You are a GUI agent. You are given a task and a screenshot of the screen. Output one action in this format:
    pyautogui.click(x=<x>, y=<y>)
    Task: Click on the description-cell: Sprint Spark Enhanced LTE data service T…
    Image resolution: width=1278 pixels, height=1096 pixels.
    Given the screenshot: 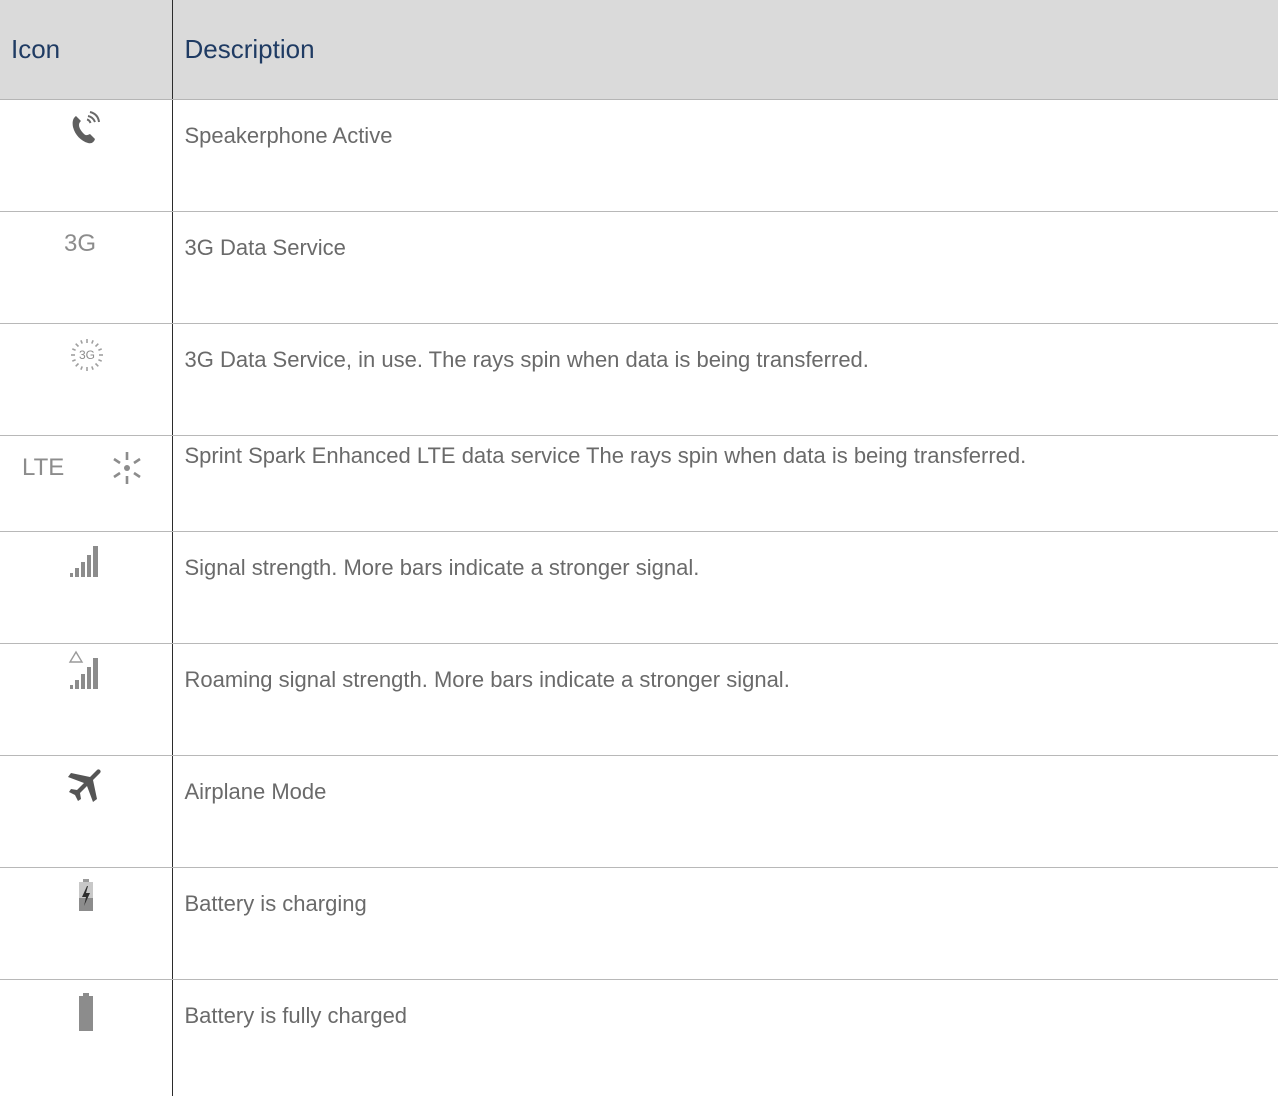 What is the action you would take?
    pyautogui.click(x=725, y=484)
    